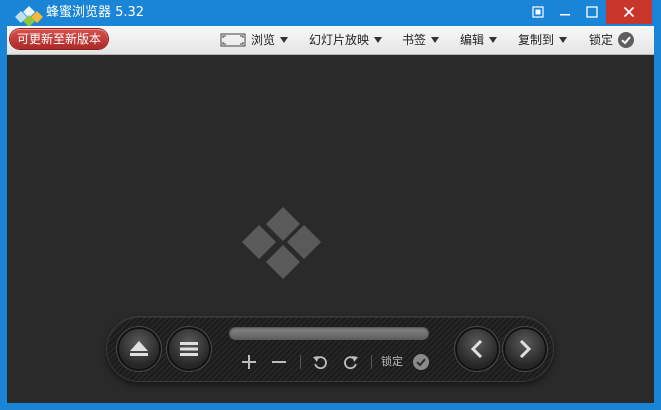 The height and width of the screenshot is (410, 661). I want to click on rotate-right-button, so click(351, 362).